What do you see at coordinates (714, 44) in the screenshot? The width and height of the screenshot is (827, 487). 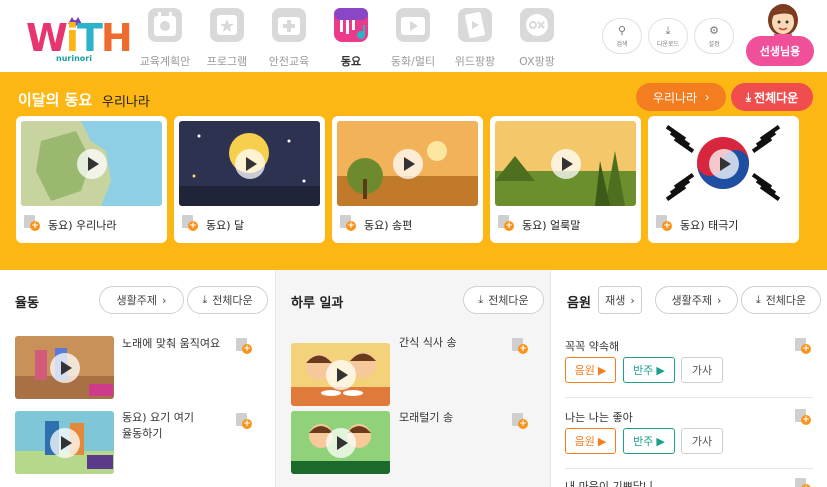 I see `tool-label: 설정` at bounding box center [714, 44].